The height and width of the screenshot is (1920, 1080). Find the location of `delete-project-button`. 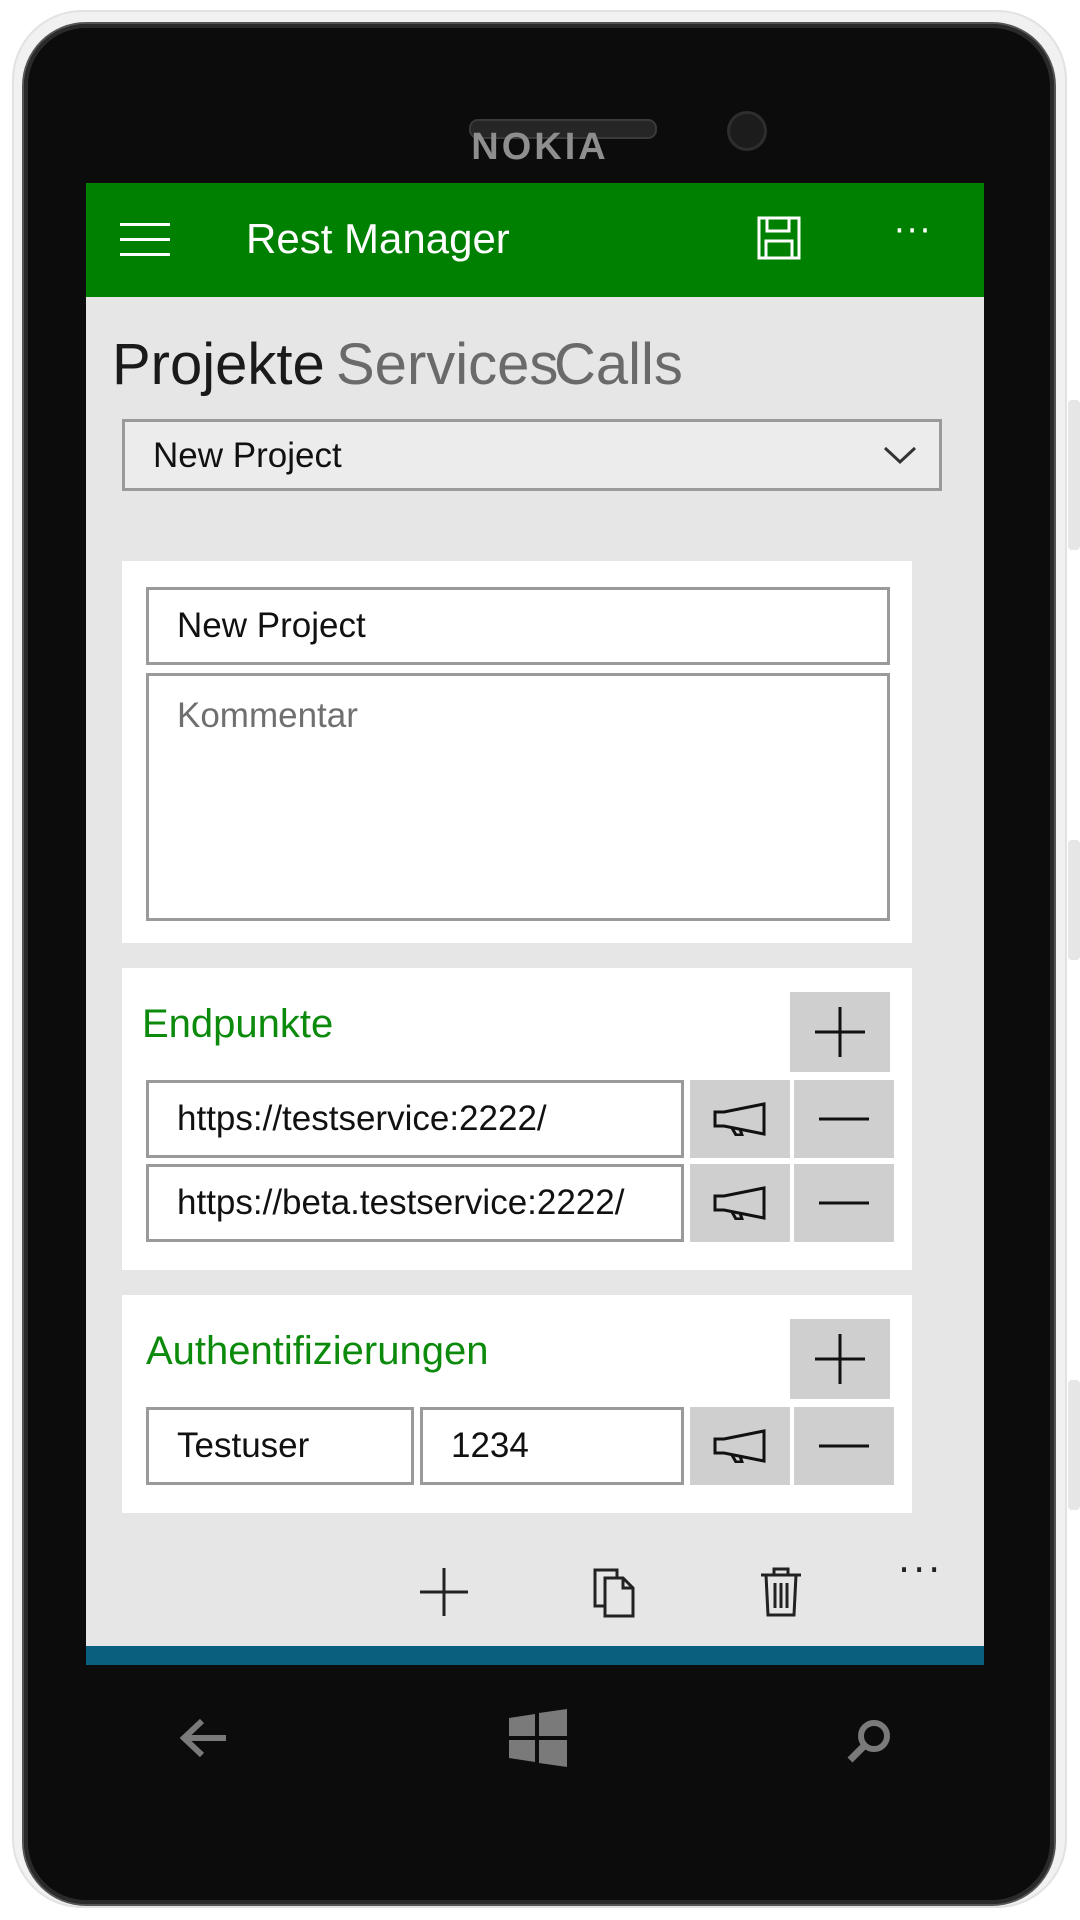

delete-project-button is located at coordinates (781, 1592).